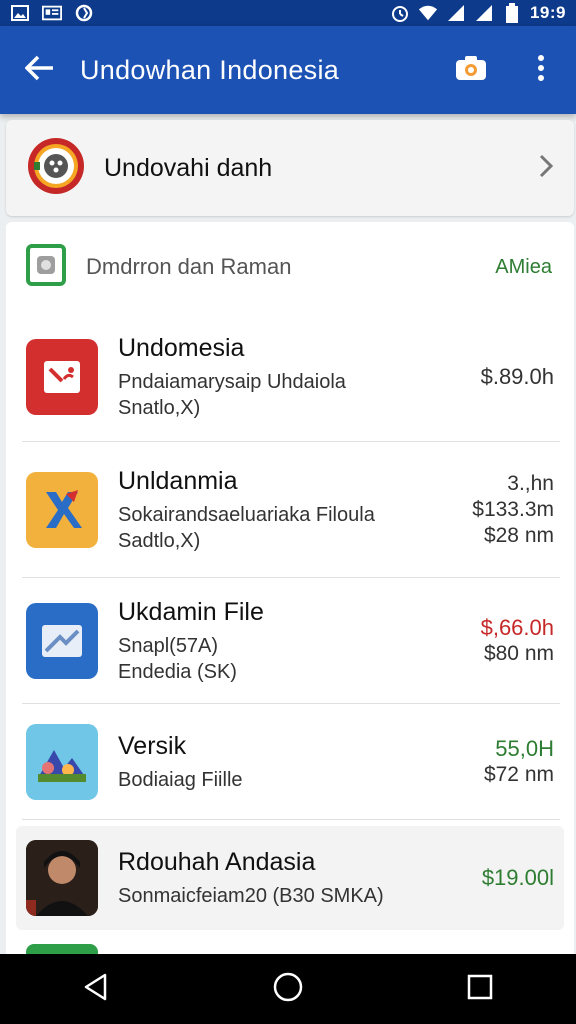 The image size is (576, 1024). What do you see at coordinates (517, 627) in the screenshot?
I see `item-price: $,66.0h` at bounding box center [517, 627].